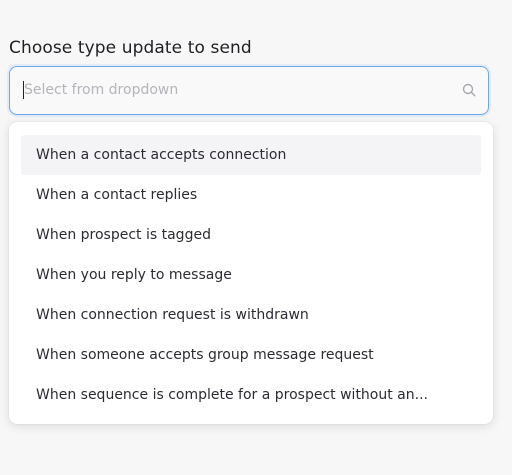 This screenshot has width=512, height=475. I want to click on dropdown-option-prospect-tagged: When prospect is tagged, so click(251, 235).